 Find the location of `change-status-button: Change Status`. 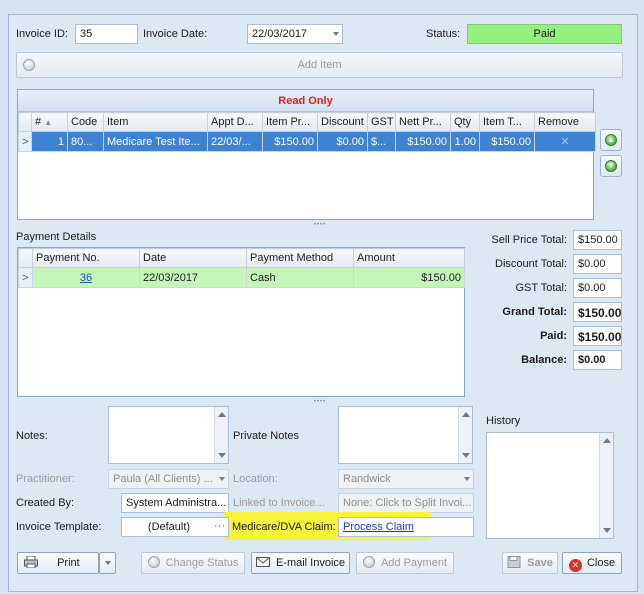

change-status-button: Change Status is located at coordinates (193, 563).